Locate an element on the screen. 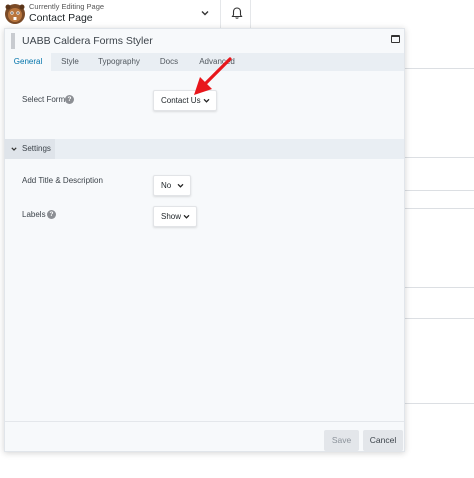  maximize-icon is located at coordinates (395, 39).